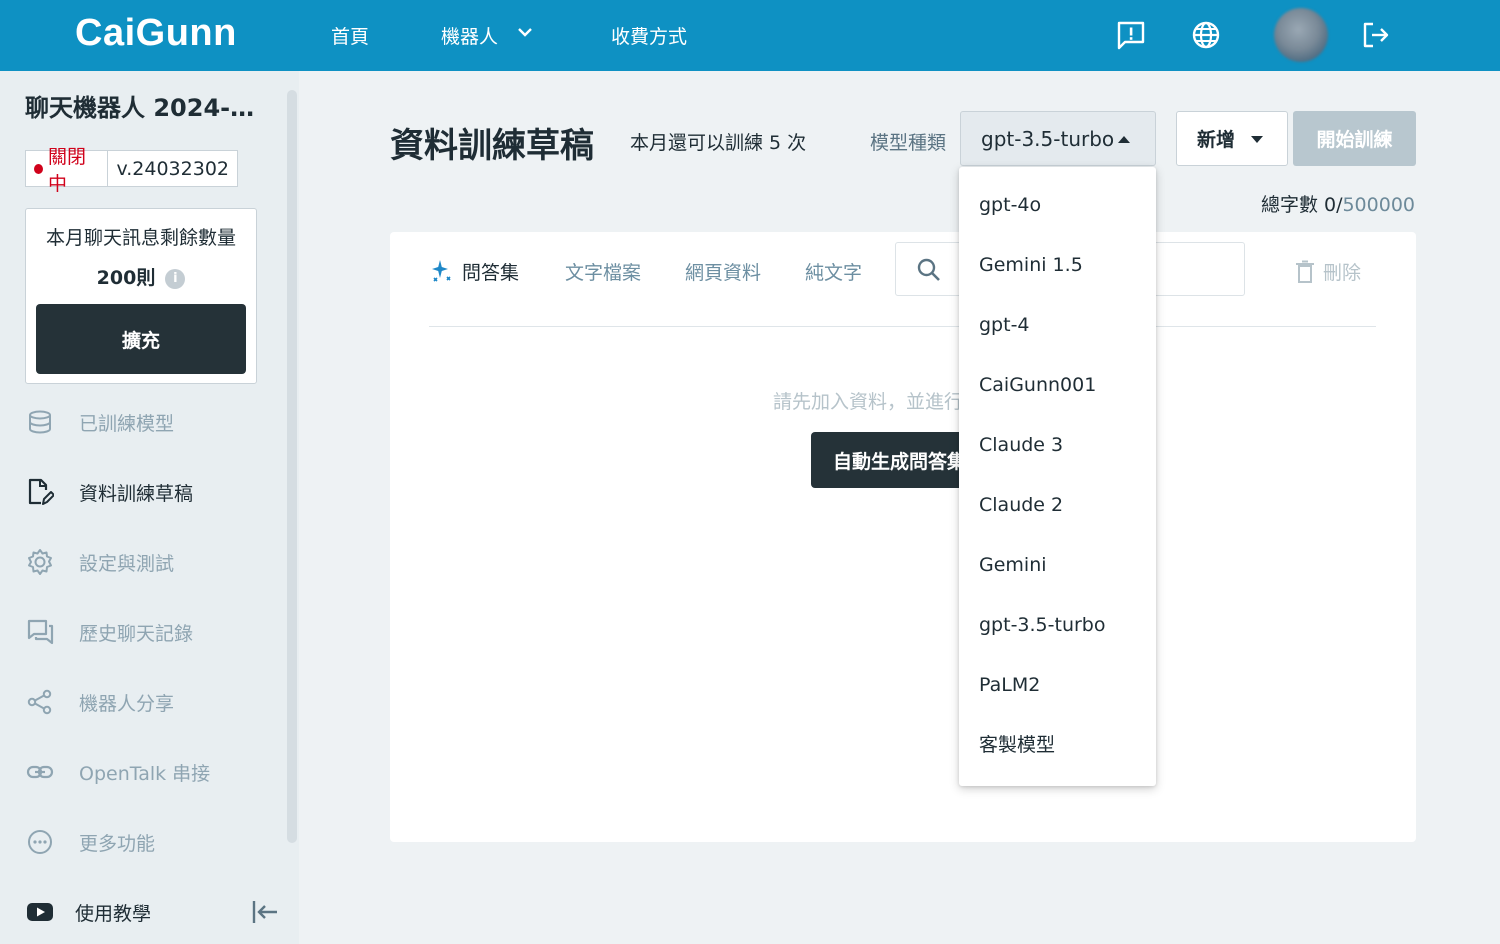 This screenshot has height=944, width=1500. What do you see at coordinates (1057, 685) in the screenshot?
I see `model-option: PaLM2` at bounding box center [1057, 685].